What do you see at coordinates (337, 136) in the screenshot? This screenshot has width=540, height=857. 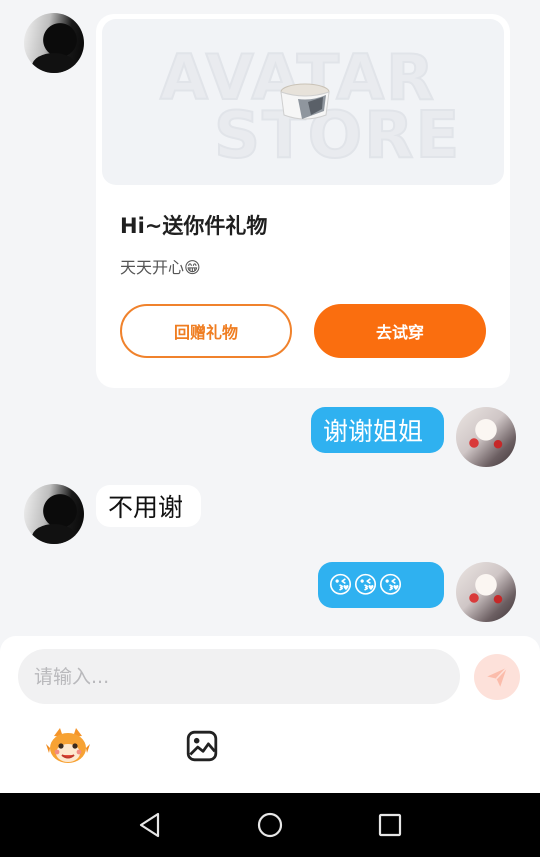 I see `banner-text-store: STORE` at bounding box center [337, 136].